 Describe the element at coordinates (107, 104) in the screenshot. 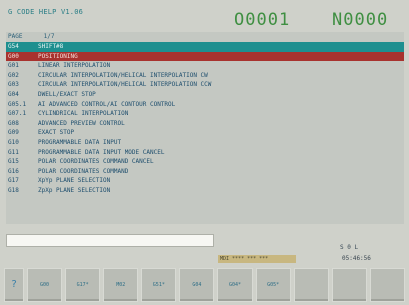

I see `gcode-description: AI ADVANCED CONTROL/AI CONTOUR CONTROL` at that location.